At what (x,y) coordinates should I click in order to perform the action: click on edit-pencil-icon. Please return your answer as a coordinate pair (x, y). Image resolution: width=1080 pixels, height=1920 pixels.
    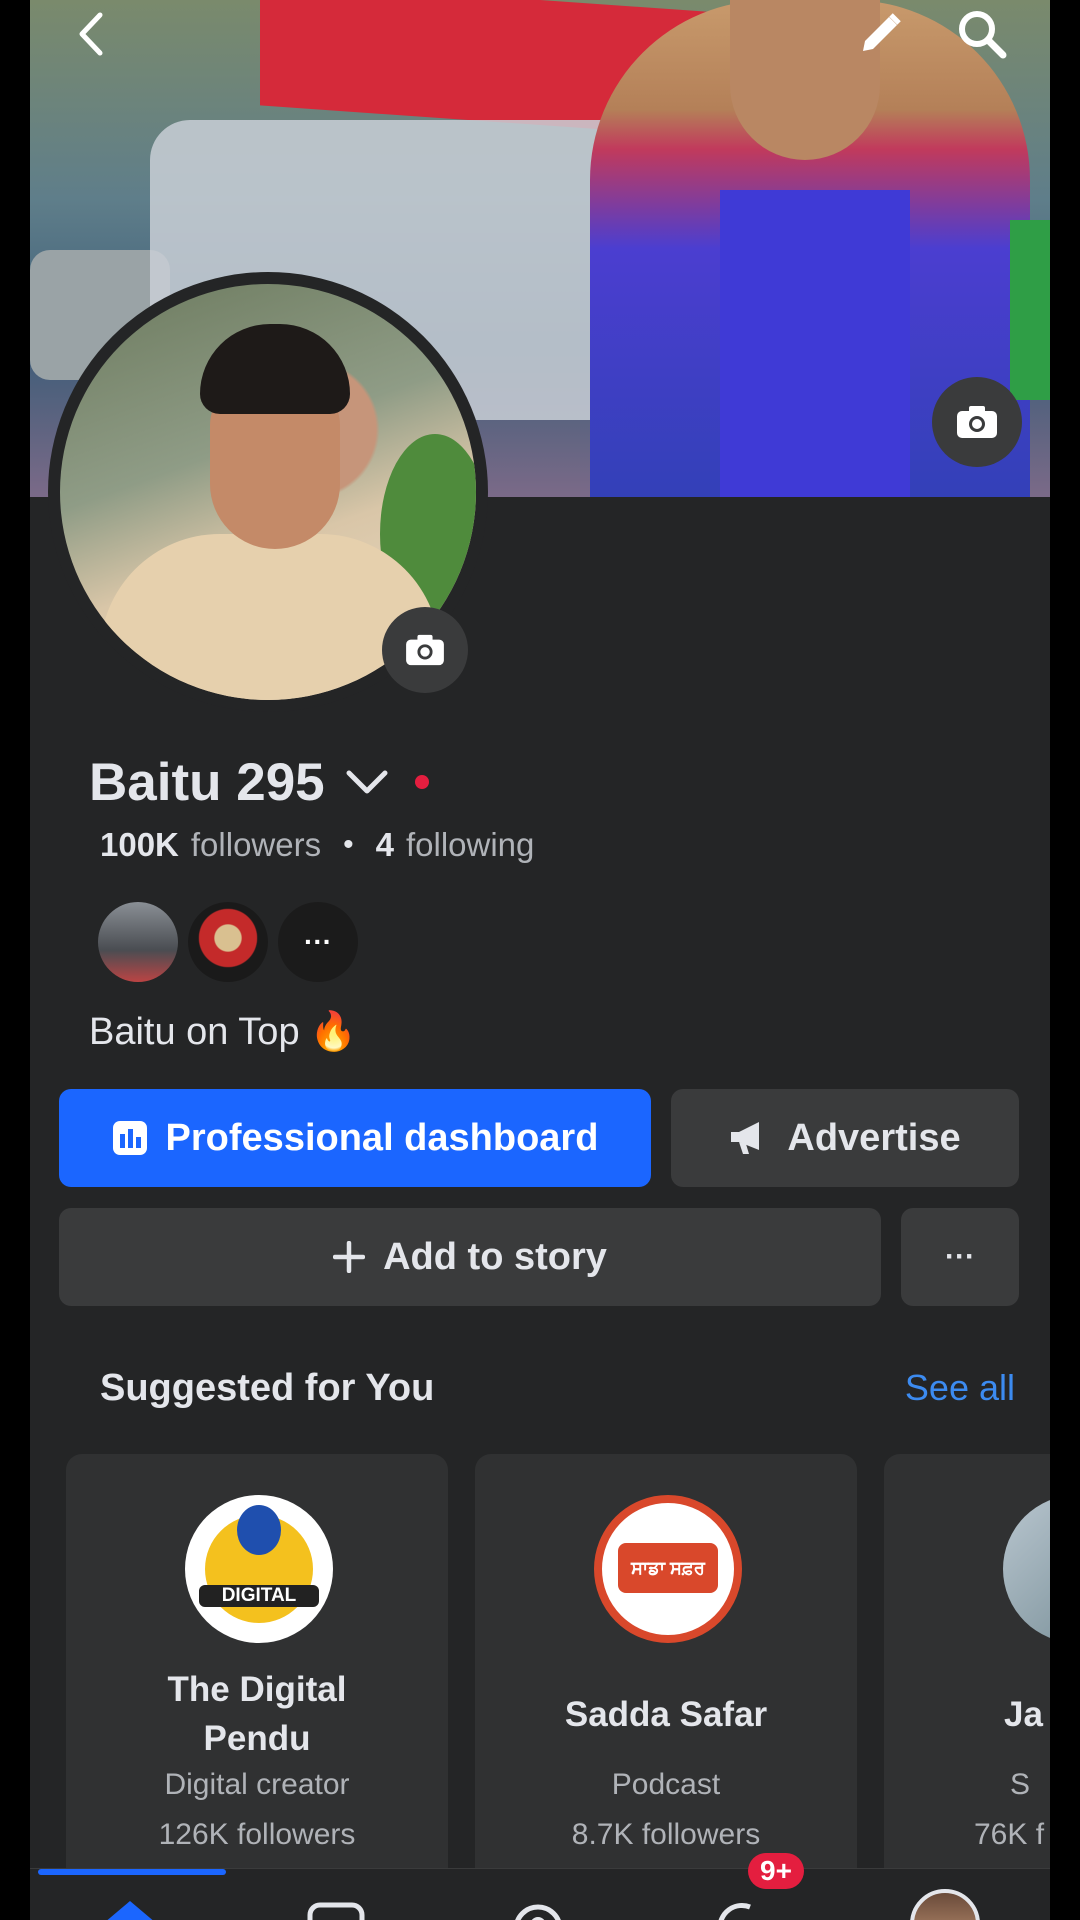
    Looking at the image, I should click on (880, 34).